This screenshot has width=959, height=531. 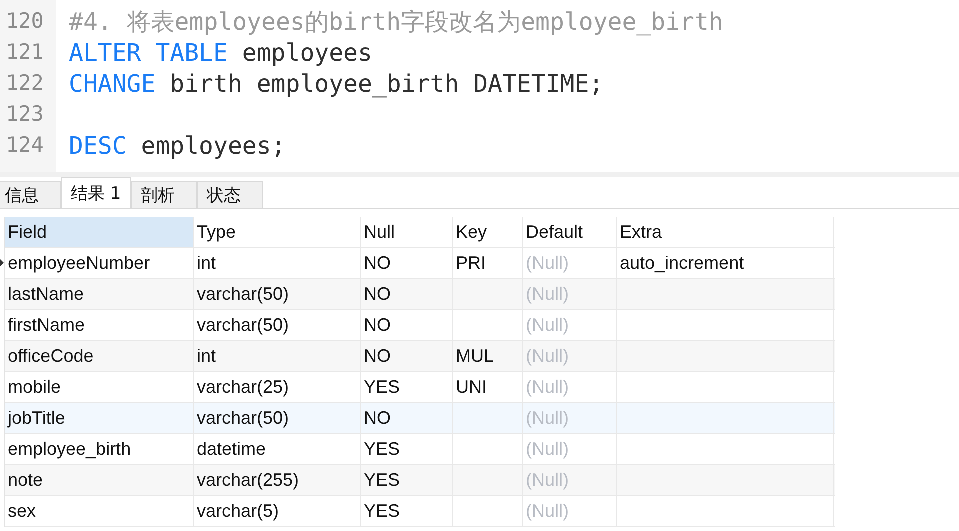 What do you see at coordinates (96, 192) in the screenshot?
I see `result-tab: 结果 1` at bounding box center [96, 192].